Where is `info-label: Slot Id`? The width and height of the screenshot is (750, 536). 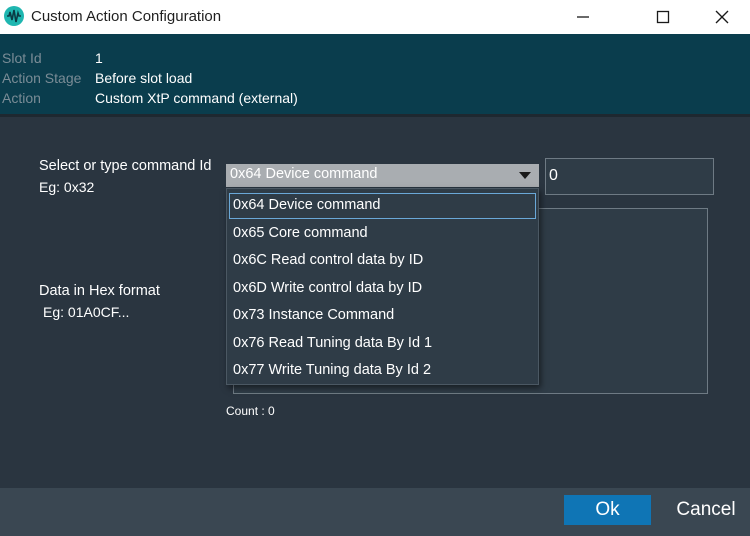
info-label: Slot Id is located at coordinates (22, 58).